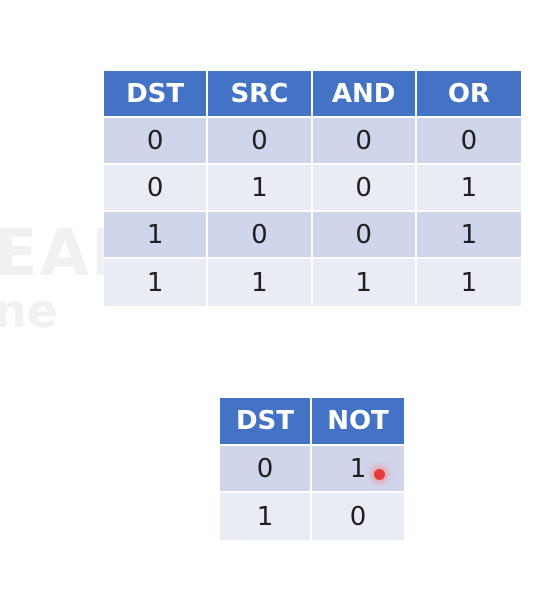  I want to click on header-not: NOT, so click(358, 422).